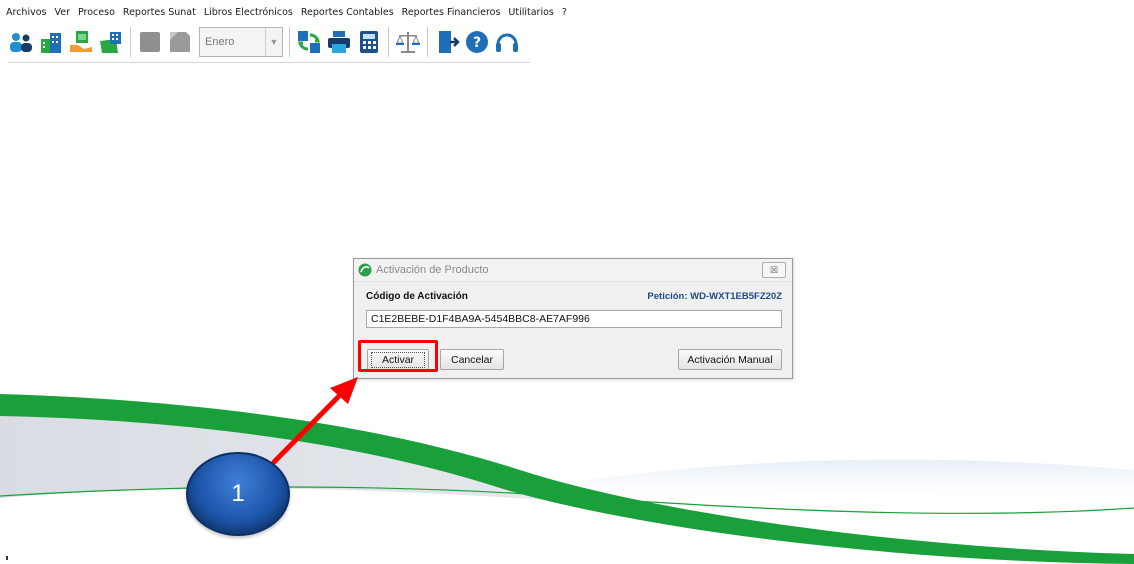  Describe the element at coordinates (432, 270) in the screenshot. I see `dialog-title: Activación de Producto` at that location.